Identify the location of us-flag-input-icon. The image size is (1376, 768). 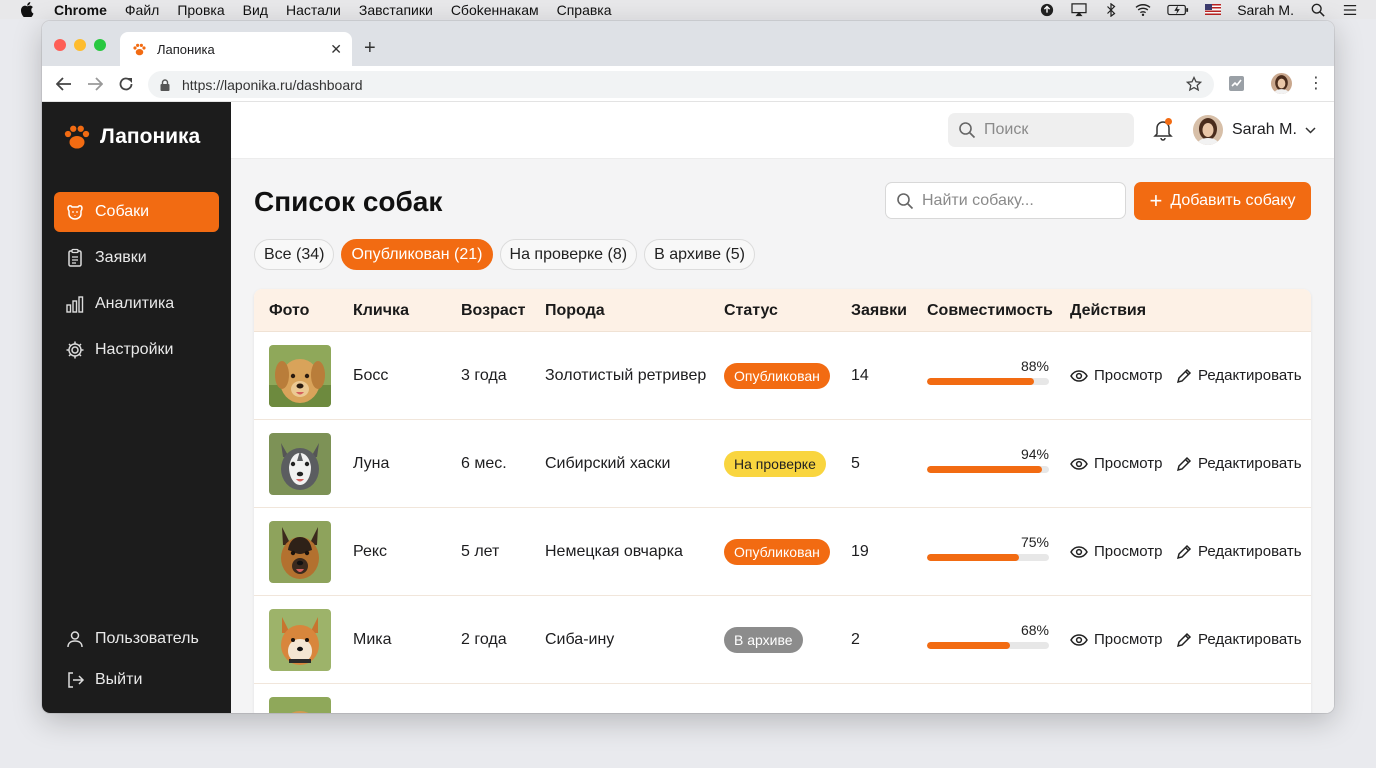
(1213, 9).